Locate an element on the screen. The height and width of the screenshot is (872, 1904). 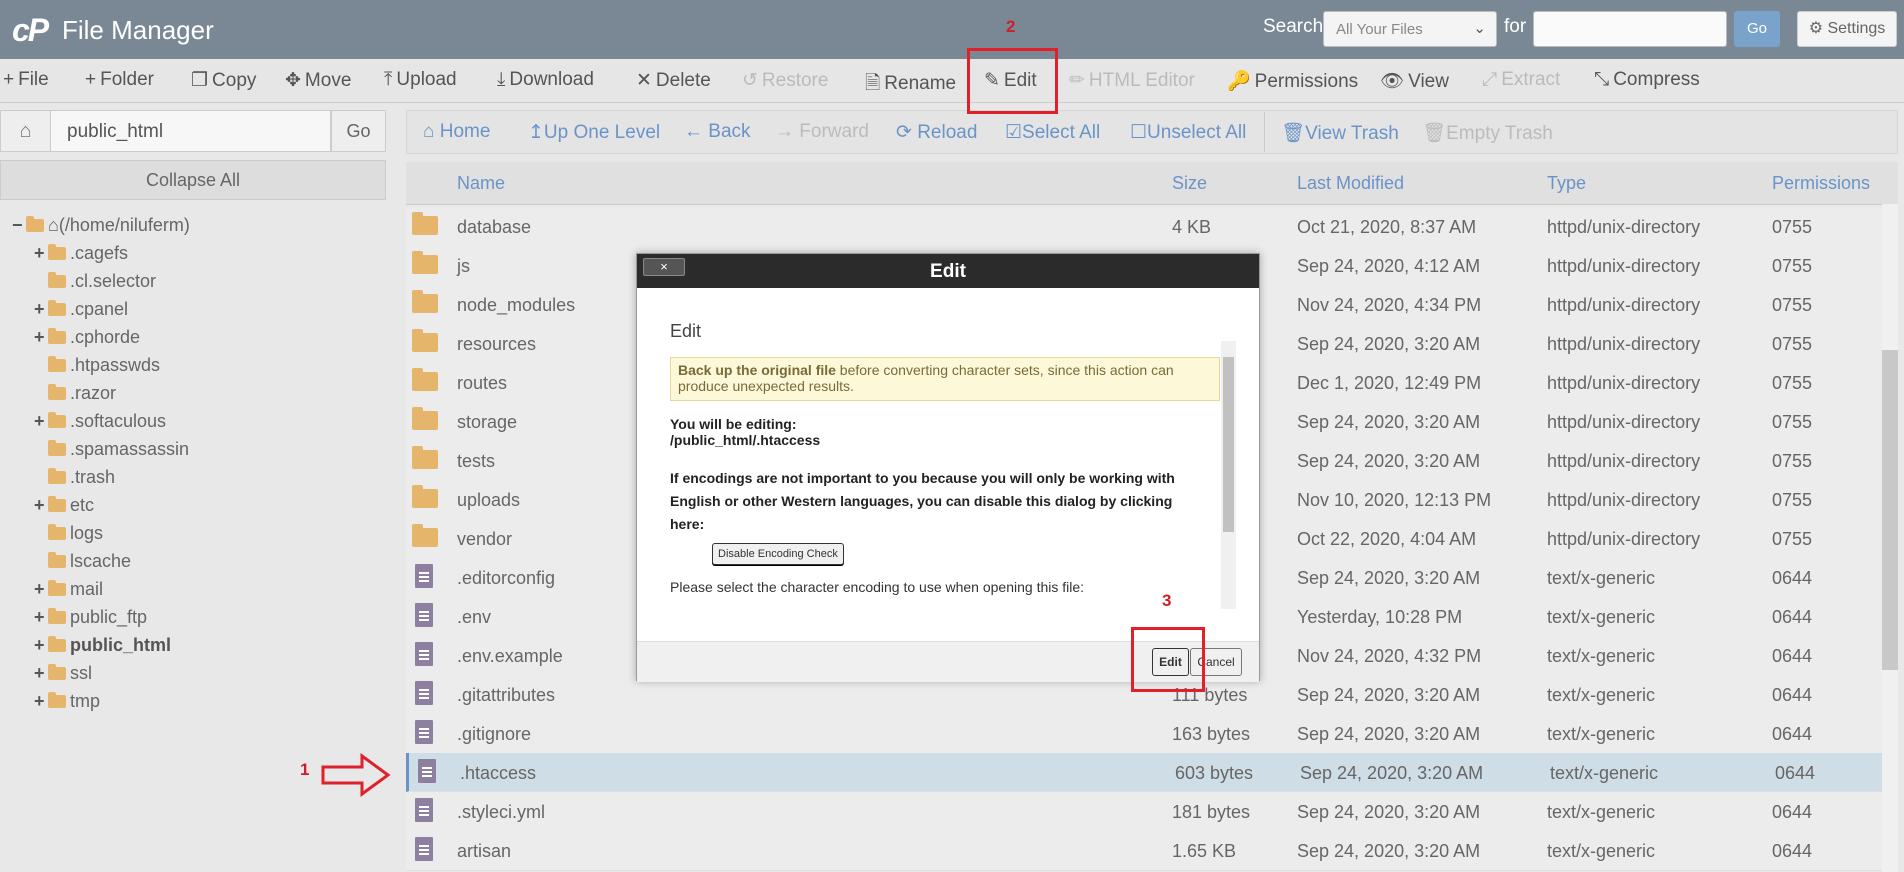
for-label: for is located at coordinates (1515, 26).